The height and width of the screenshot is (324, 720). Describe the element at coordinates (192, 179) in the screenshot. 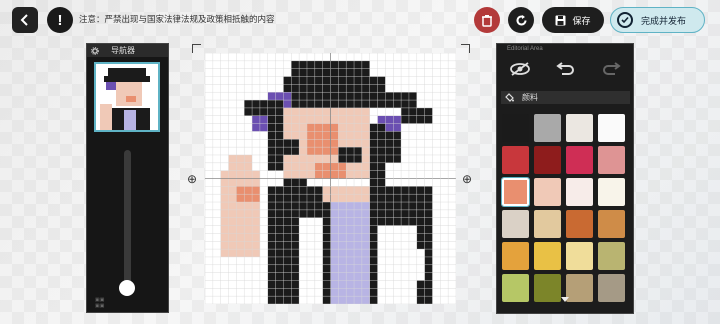

I see `crosshair-left-icon: ⊕` at that location.